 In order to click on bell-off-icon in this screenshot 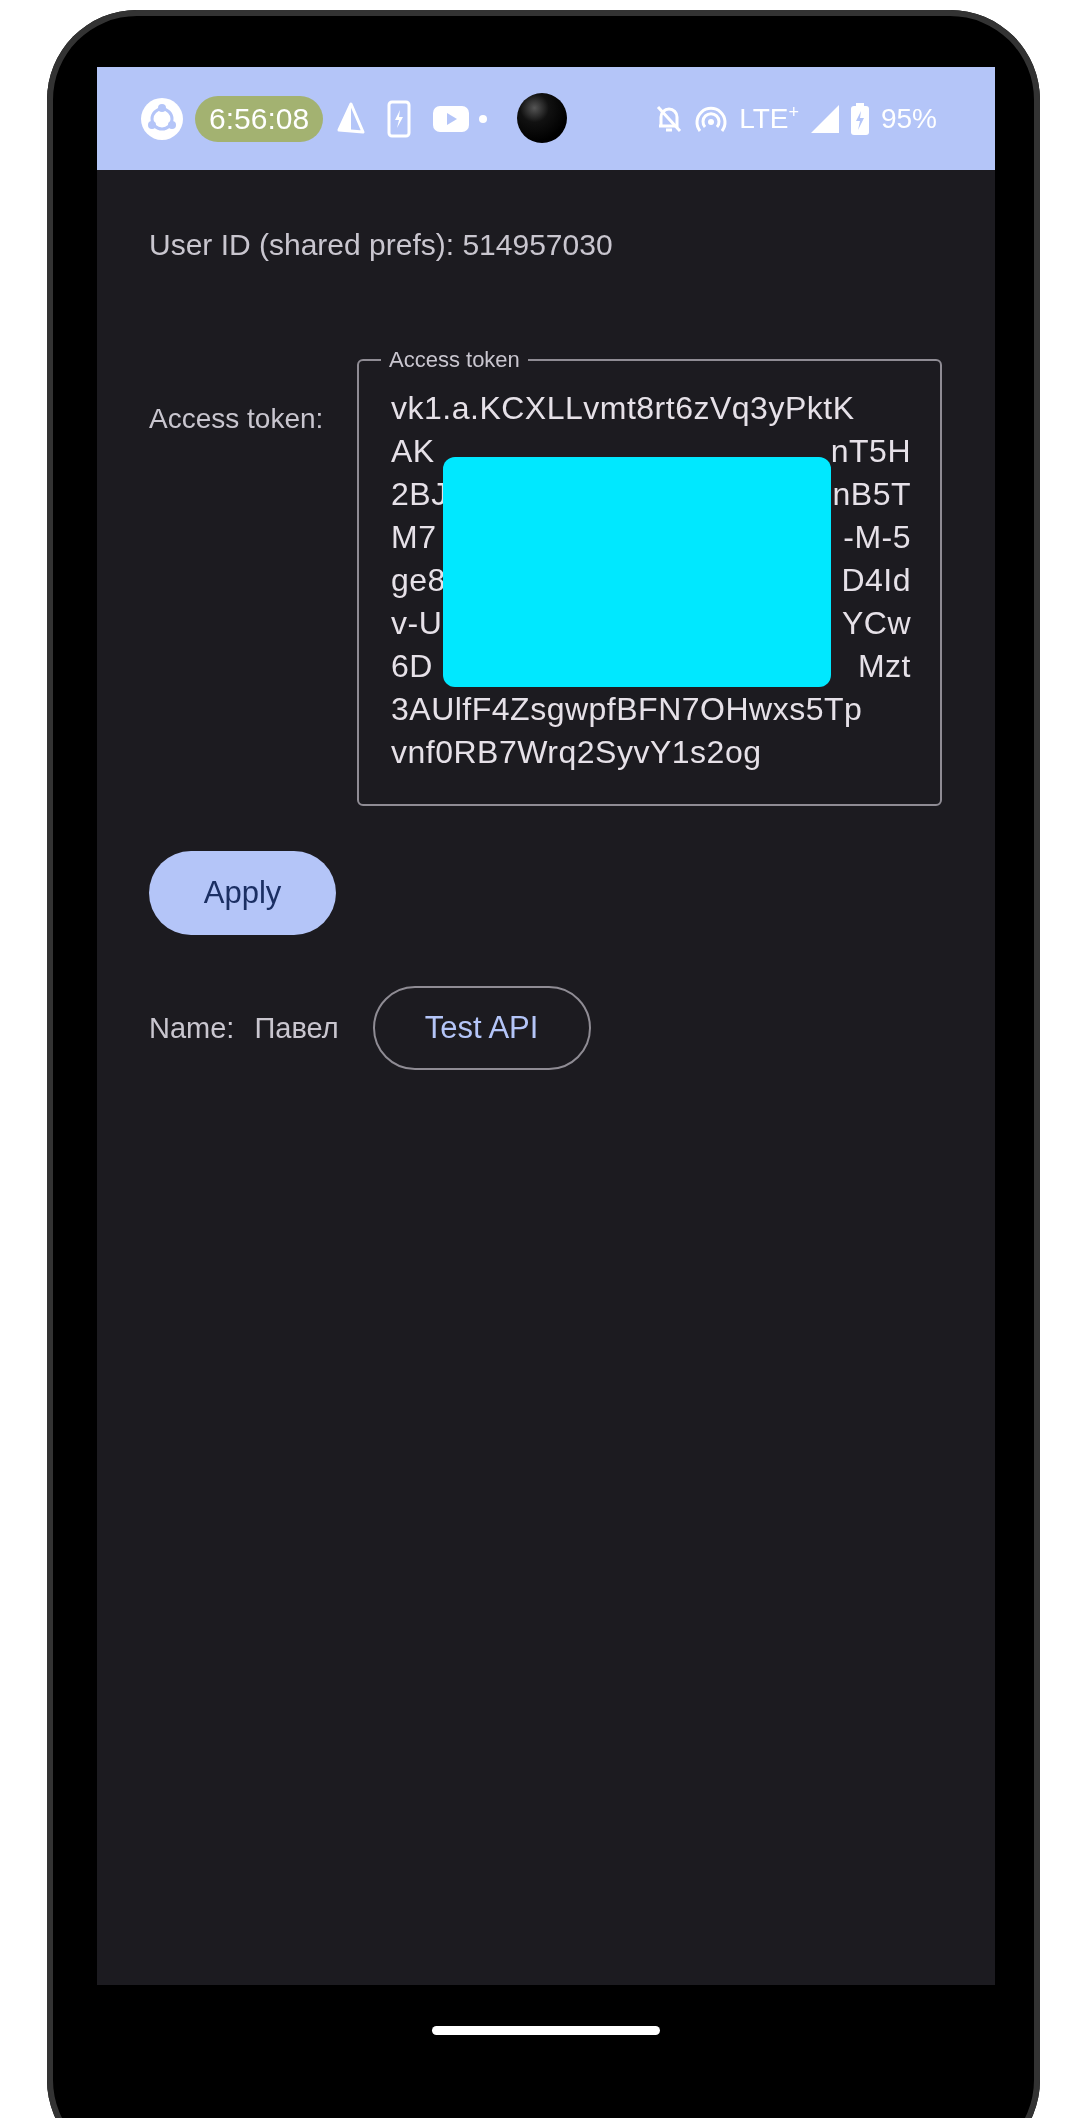, I will do `click(669, 118)`.